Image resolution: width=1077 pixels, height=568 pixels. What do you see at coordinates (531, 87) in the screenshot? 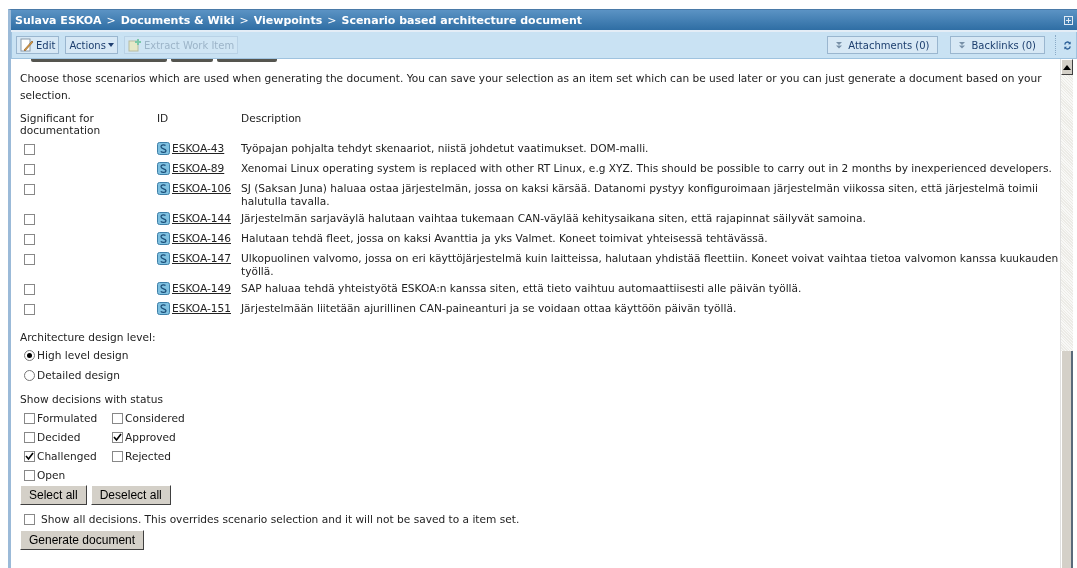
I see `intro-text: Choose those scenarios which are used when generating the document. You can save your selection as an item set which can be used later or you can just generate a document based on your selection.` at bounding box center [531, 87].